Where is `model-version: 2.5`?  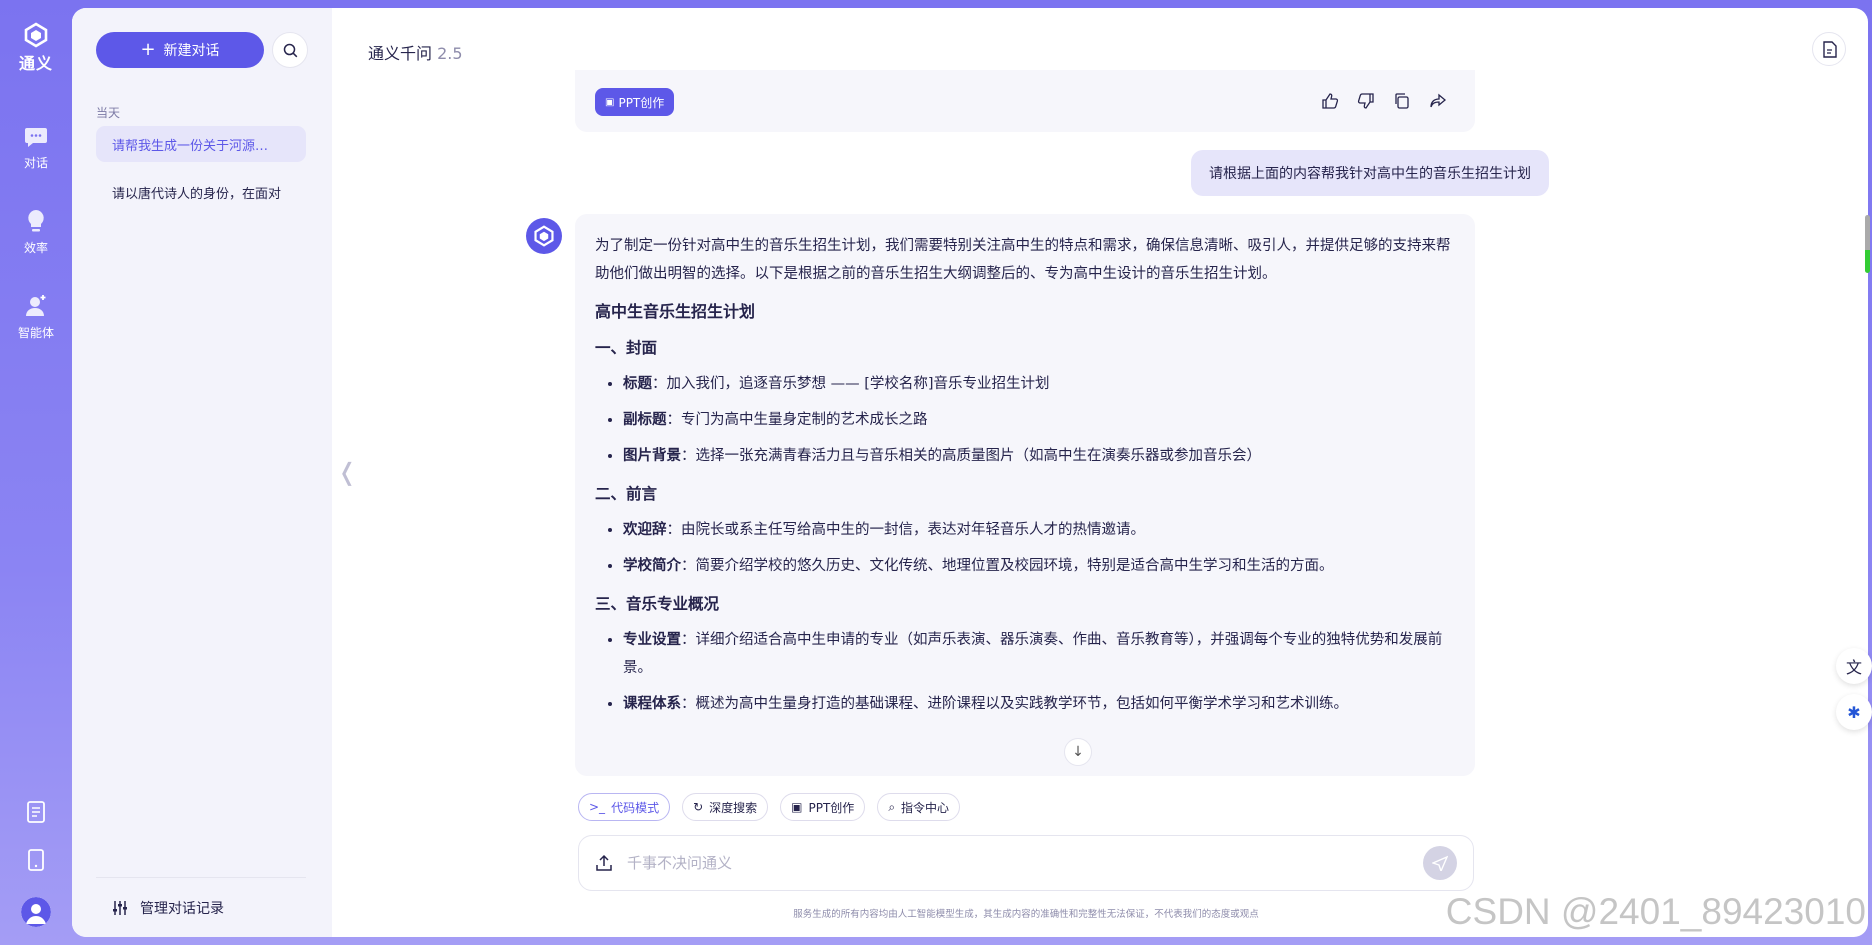 model-version: 2.5 is located at coordinates (450, 53).